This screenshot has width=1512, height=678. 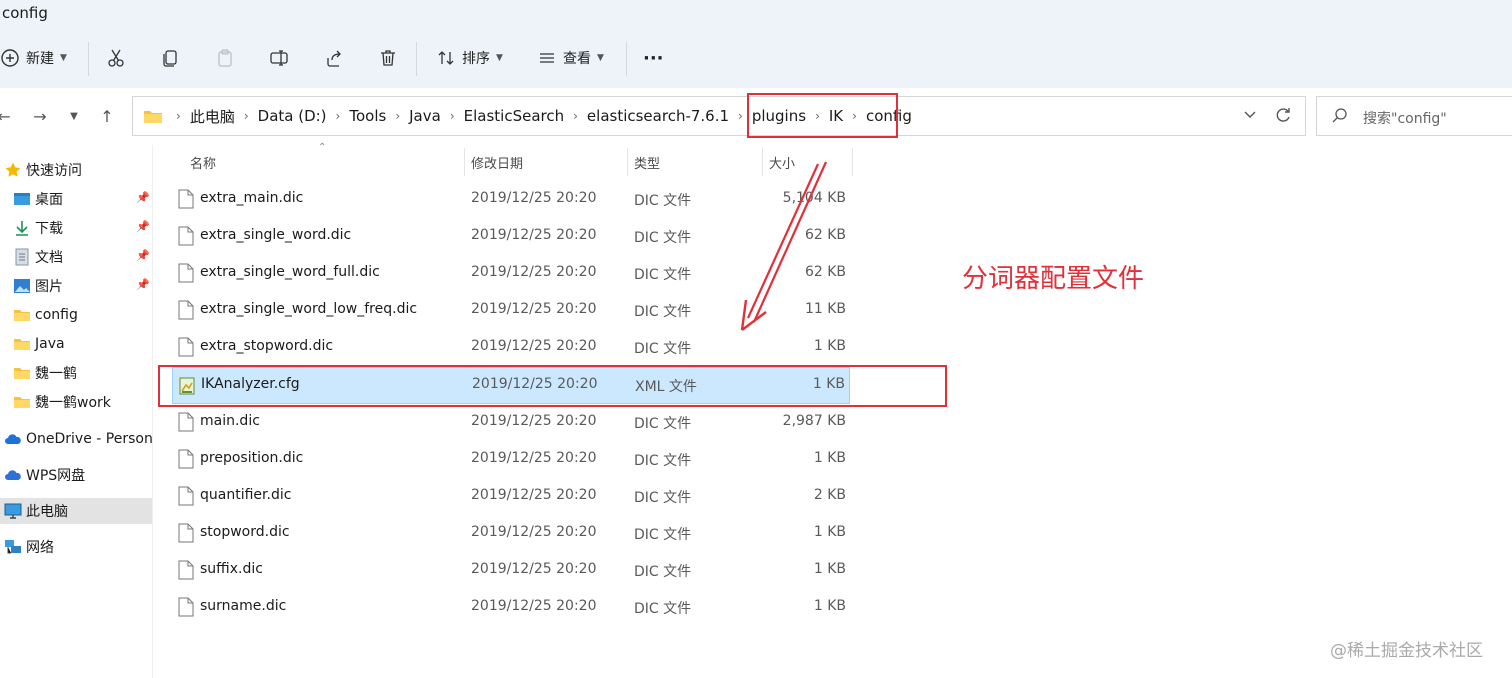 What do you see at coordinates (56, 374) in the screenshot?
I see `sidebar-item-label: 魏一鹤` at bounding box center [56, 374].